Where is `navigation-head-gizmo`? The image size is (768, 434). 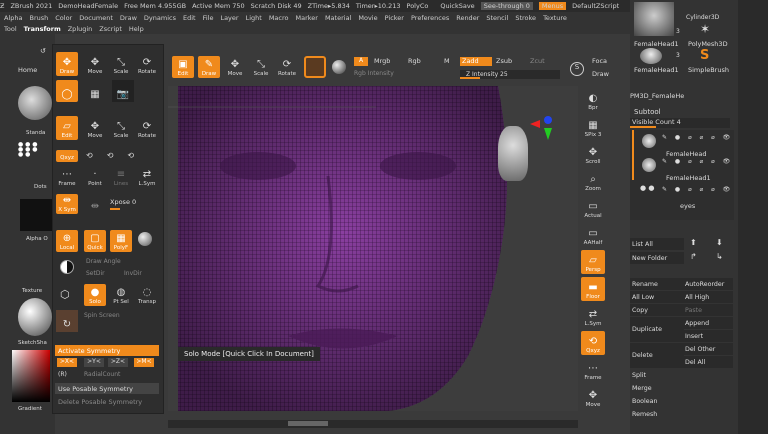 navigation-head-gizmo is located at coordinates (513, 153).